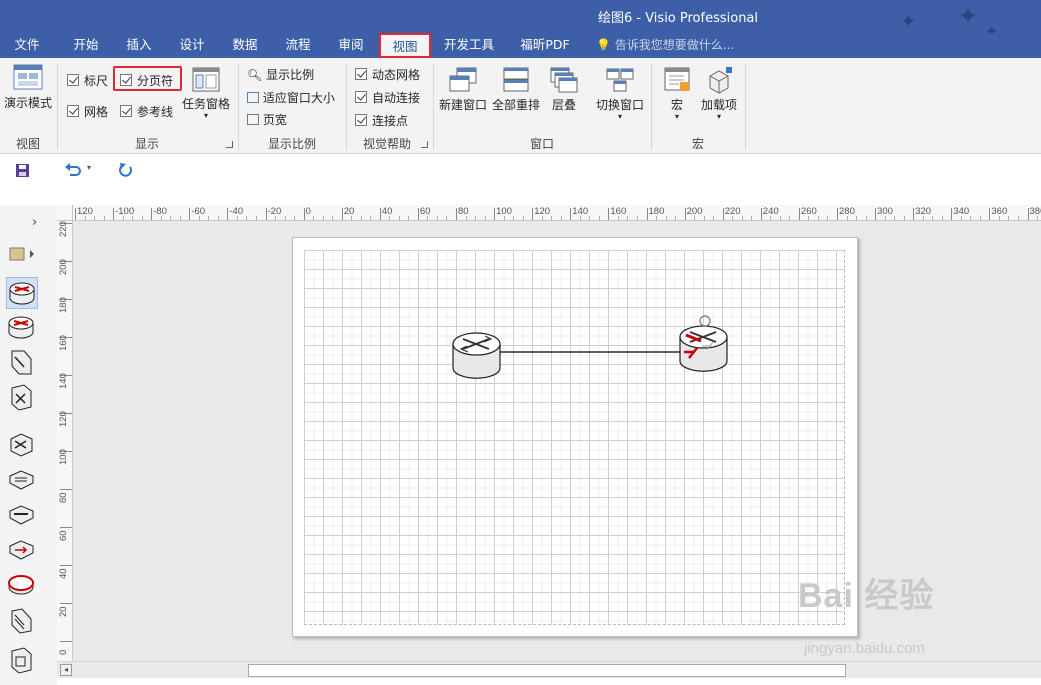  I want to click on bridge-stencil-shape, so click(22, 550).